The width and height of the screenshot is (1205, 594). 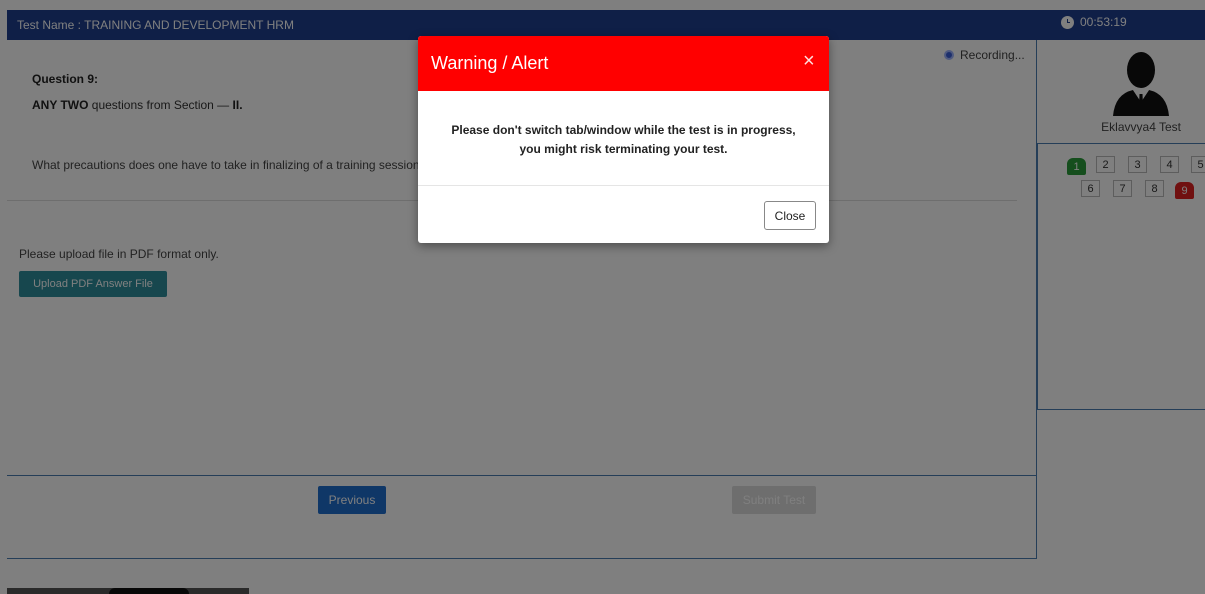 I want to click on modal-close-button: Close, so click(x=790, y=215).